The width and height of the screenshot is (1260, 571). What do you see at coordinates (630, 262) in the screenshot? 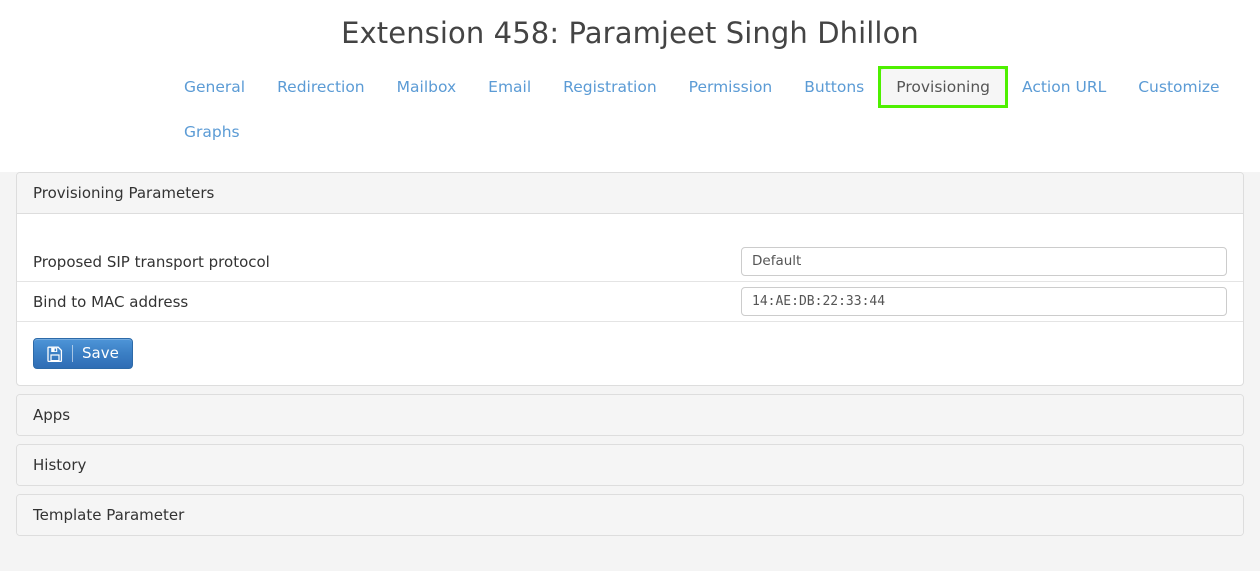
I see `field-row-sip-transport-protocol: Proposed SIP transport protocol Default` at bounding box center [630, 262].